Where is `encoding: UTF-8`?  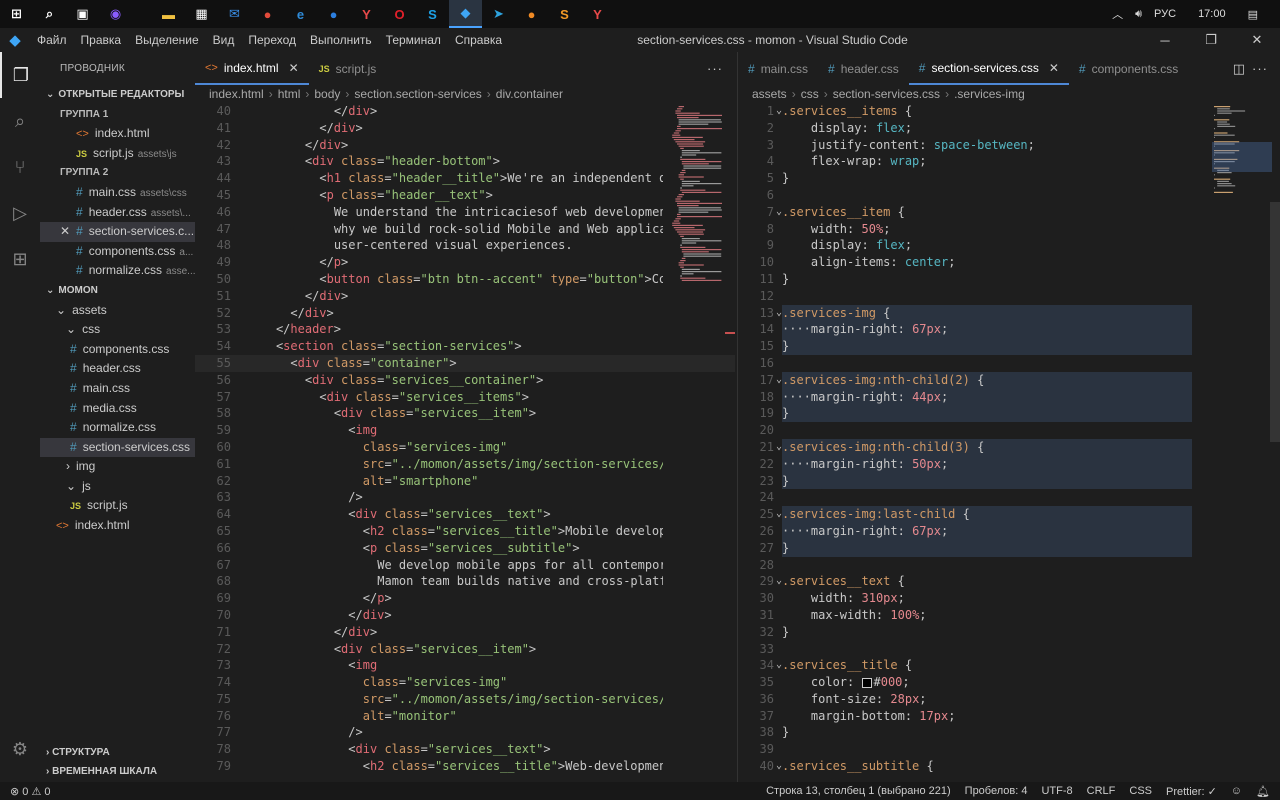 encoding: UTF-8 is located at coordinates (1056, 791).